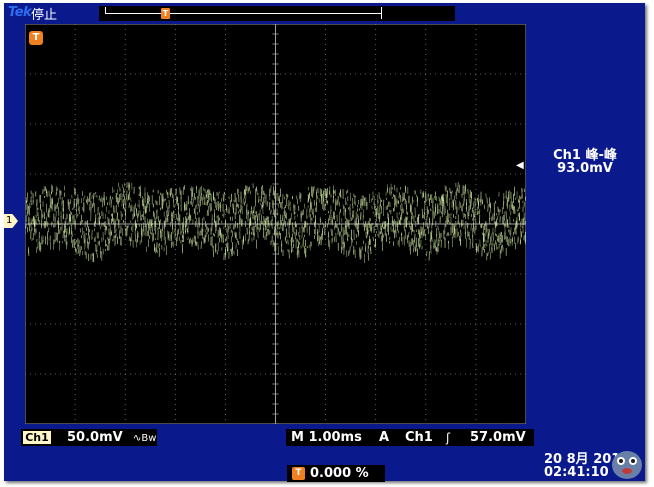  What do you see at coordinates (576, 472) in the screenshot?
I see `time-readout: 02:41:10` at bounding box center [576, 472].